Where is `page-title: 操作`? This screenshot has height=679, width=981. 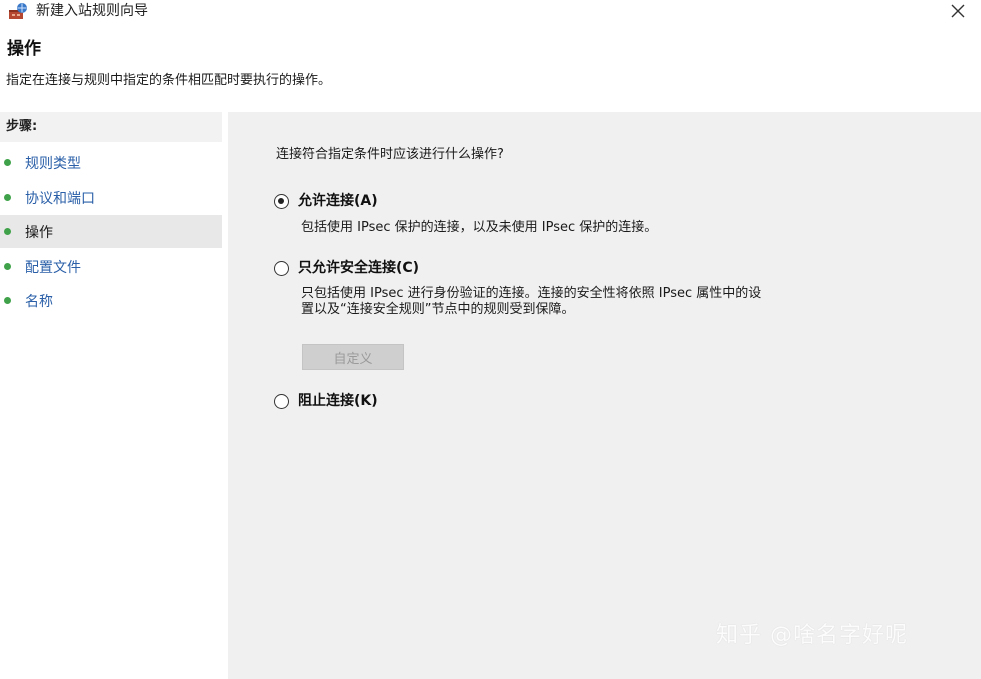 page-title: 操作 is located at coordinates (24, 49).